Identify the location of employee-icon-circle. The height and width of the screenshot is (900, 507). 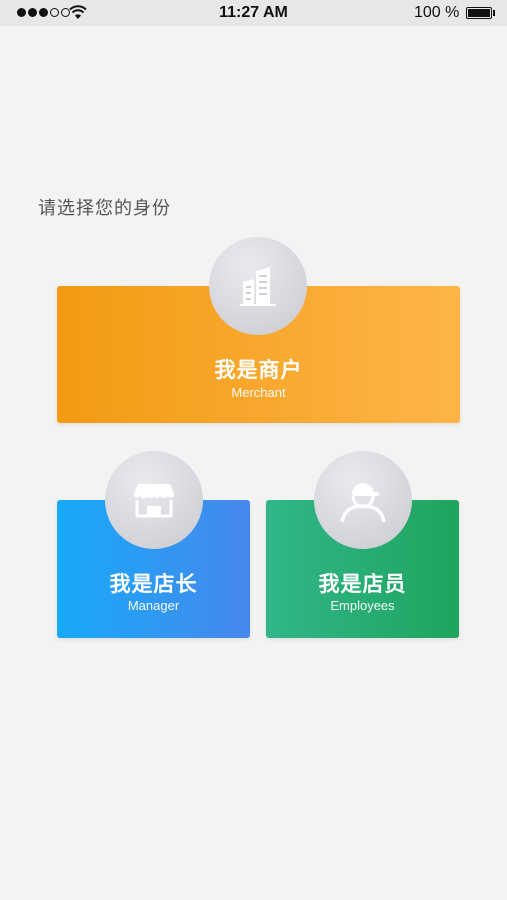
(363, 500).